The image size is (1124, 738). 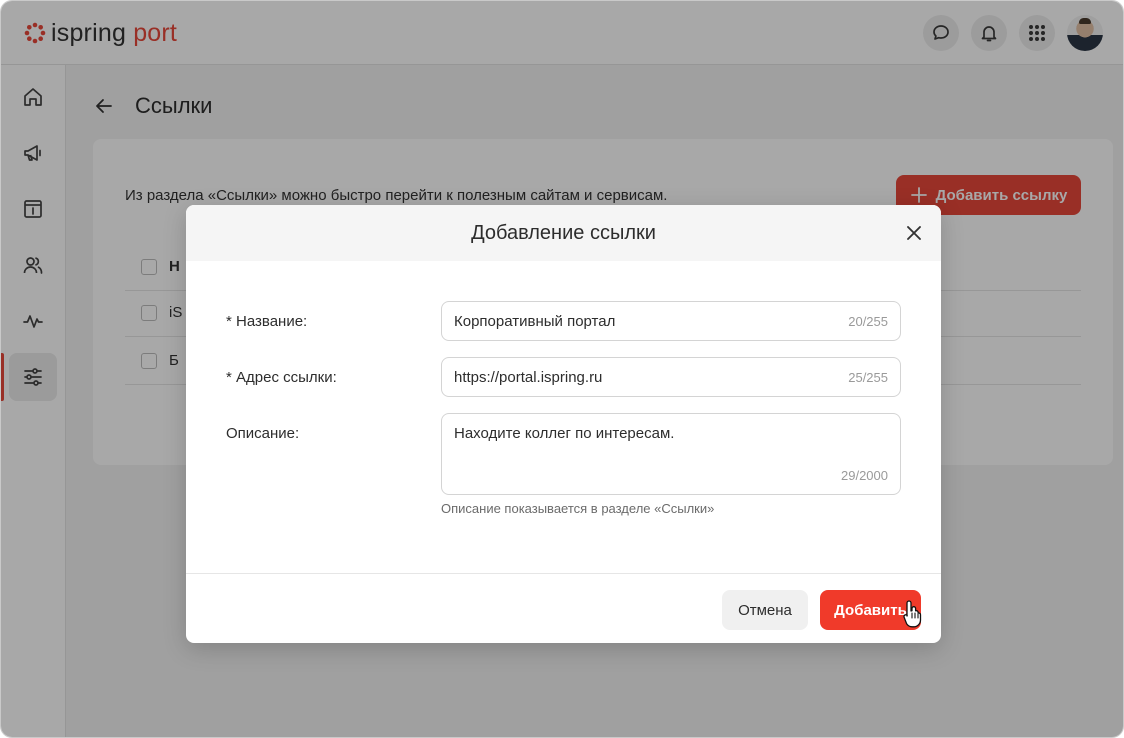 What do you see at coordinates (263, 433) in the screenshot?
I see `description-label: Описание:` at bounding box center [263, 433].